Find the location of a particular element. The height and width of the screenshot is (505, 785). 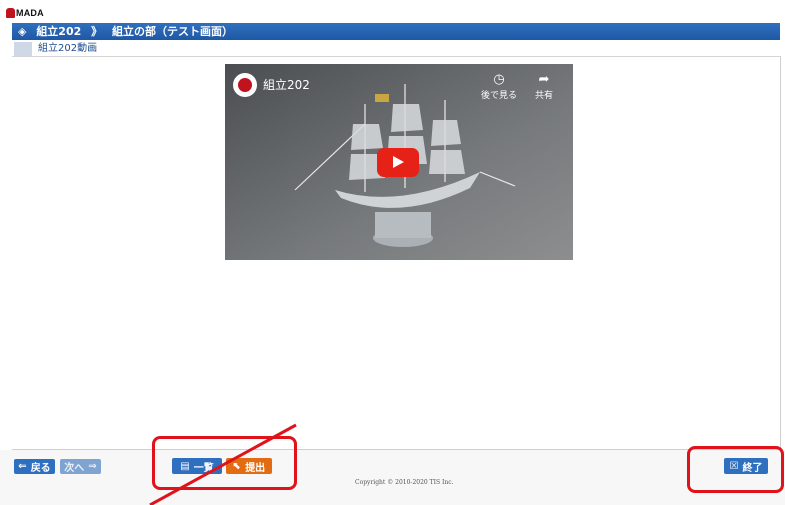

breadcrumb-item-section: 組立の部（テスト画面） is located at coordinates (172, 31).